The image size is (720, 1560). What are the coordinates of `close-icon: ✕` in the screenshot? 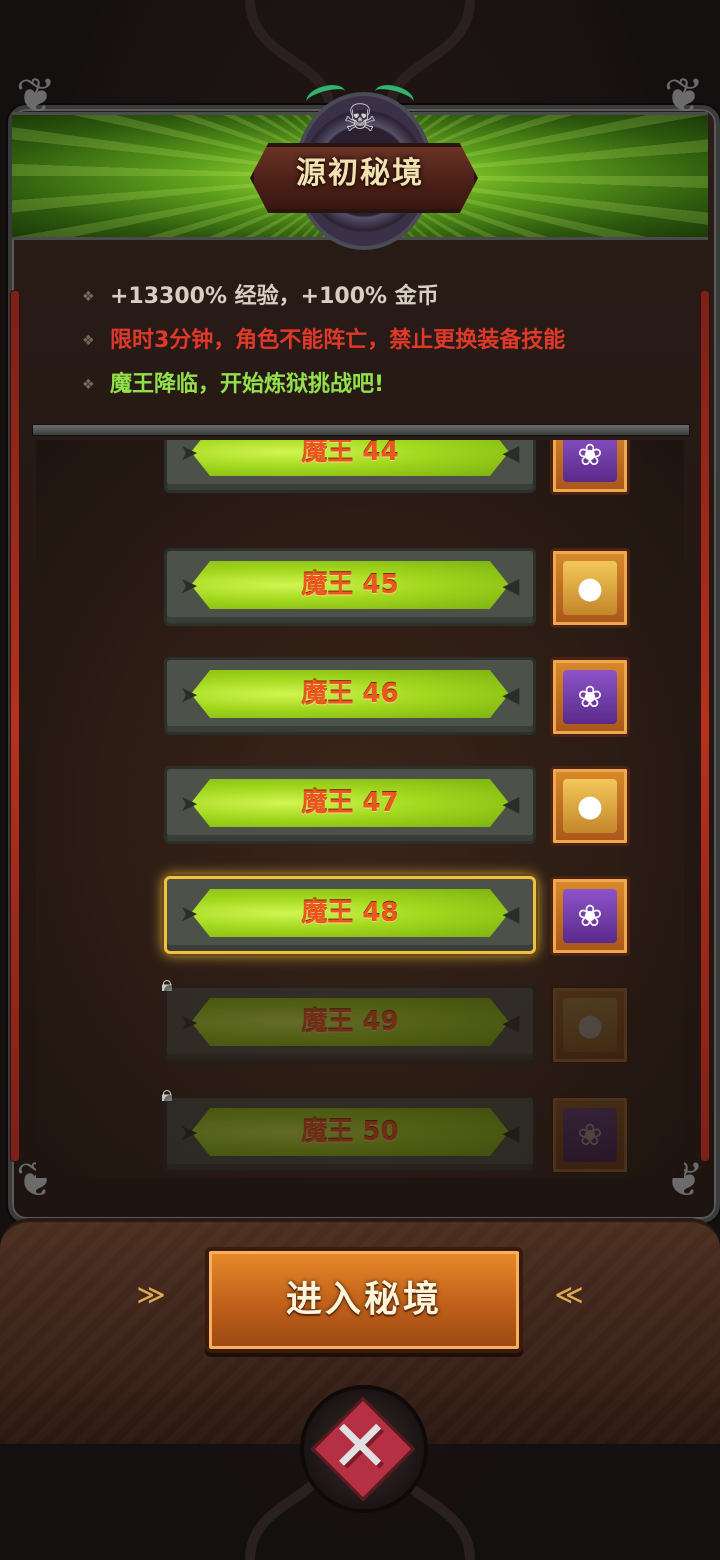 It's located at (360, 1446).